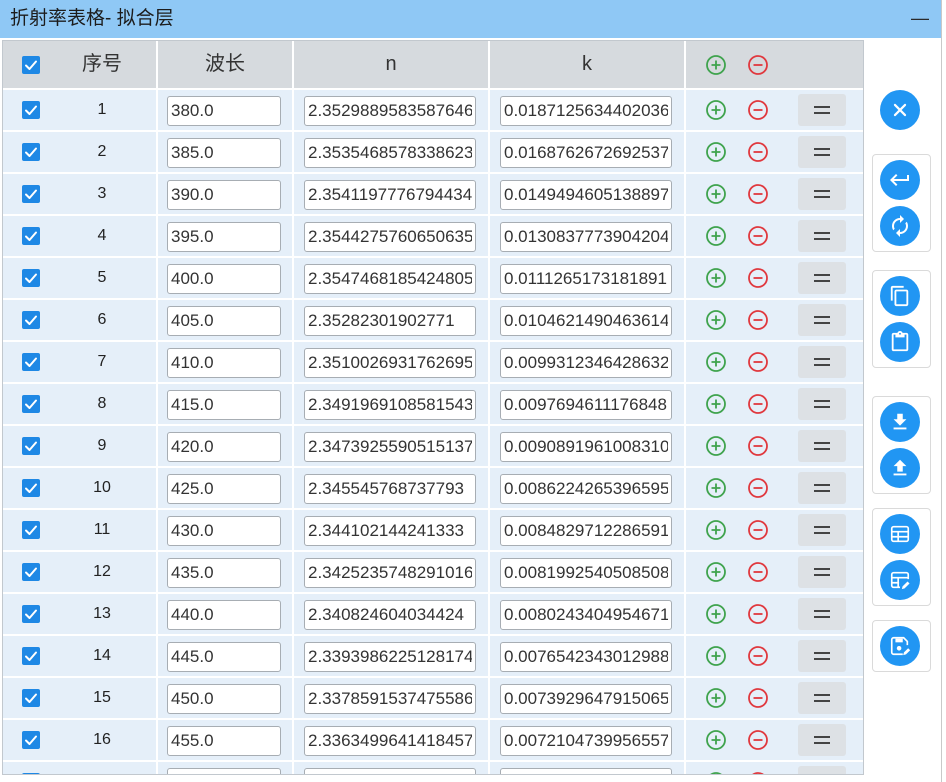 This screenshot has width=946, height=782. What do you see at coordinates (900, 342) in the screenshot?
I see `paste-button` at bounding box center [900, 342].